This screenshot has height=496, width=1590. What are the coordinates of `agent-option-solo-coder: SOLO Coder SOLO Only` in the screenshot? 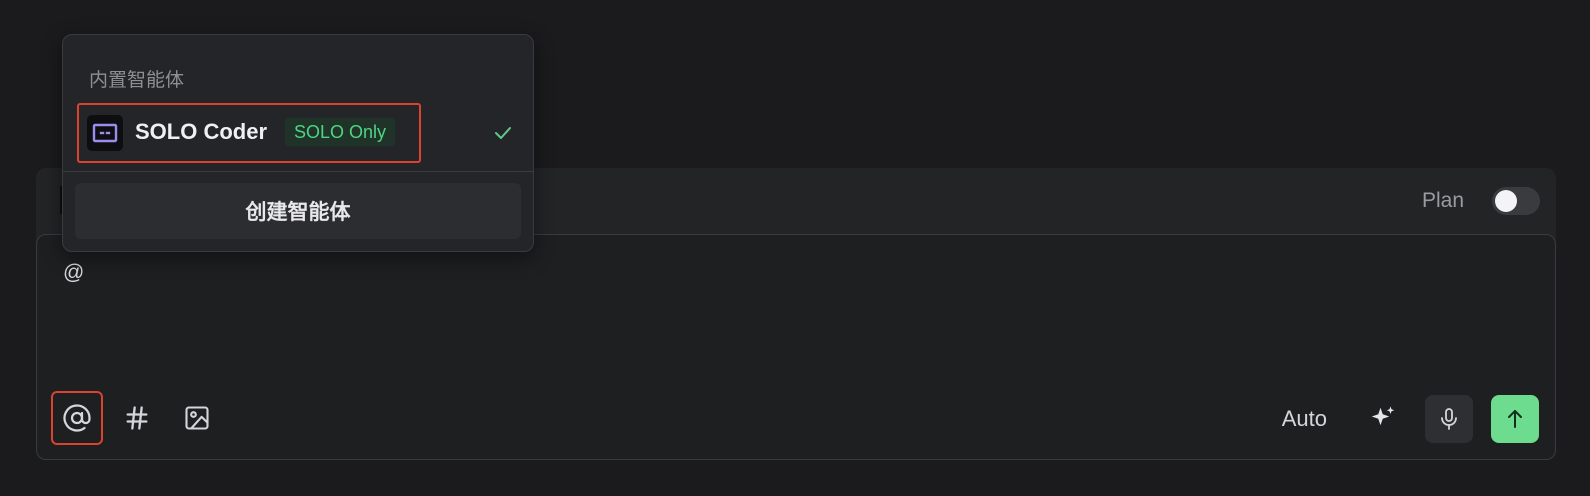 It's located at (298, 133).